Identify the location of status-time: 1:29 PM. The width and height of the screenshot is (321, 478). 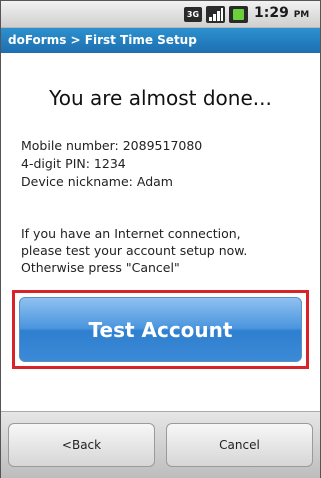
(281, 13).